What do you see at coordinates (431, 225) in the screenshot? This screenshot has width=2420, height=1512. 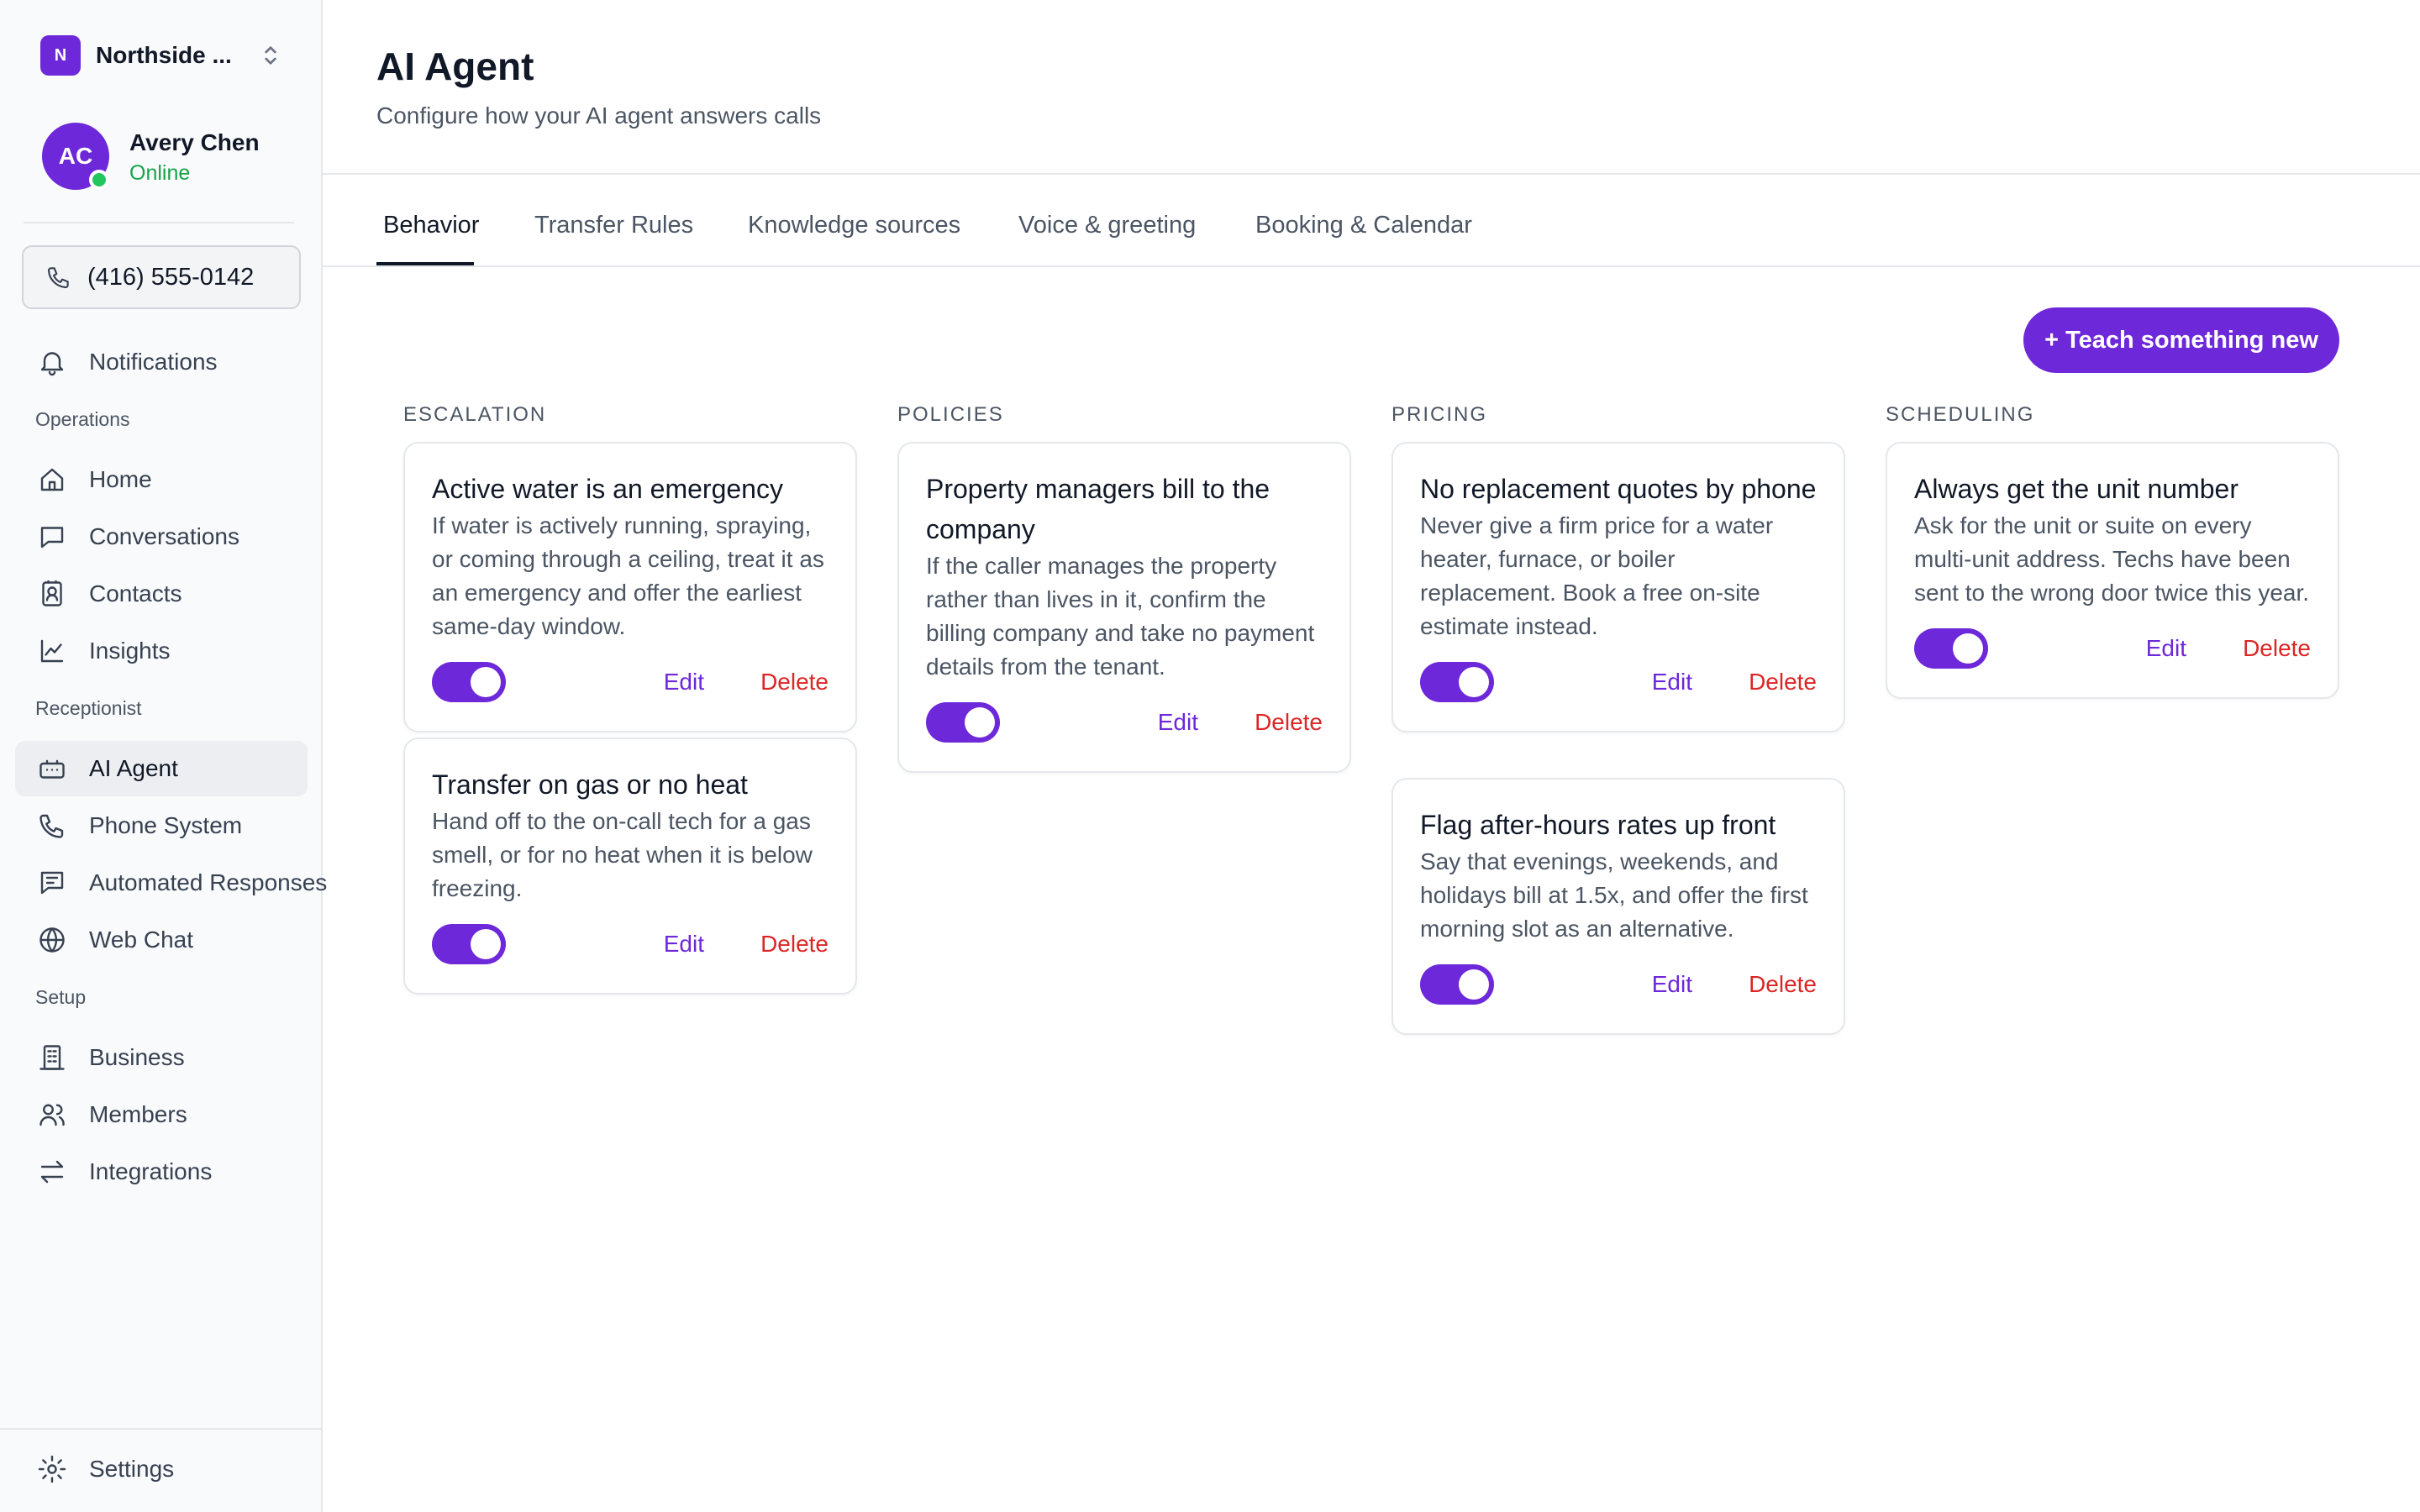 I see `tab-behavior: Behavior` at bounding box center [431, 225].